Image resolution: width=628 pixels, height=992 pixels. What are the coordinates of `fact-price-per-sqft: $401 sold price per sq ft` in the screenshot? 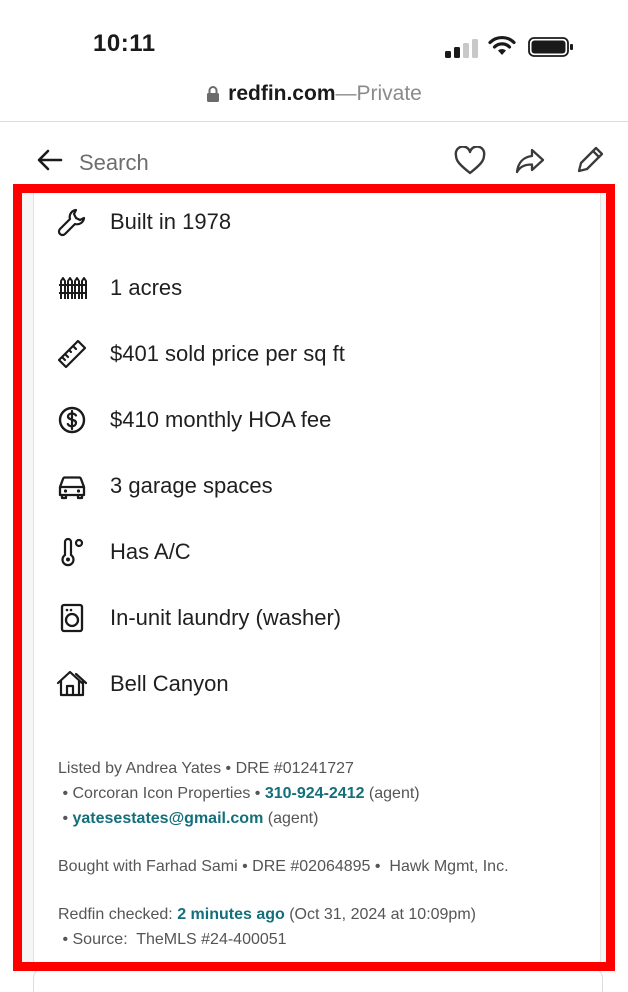 It's located at (314, 354).